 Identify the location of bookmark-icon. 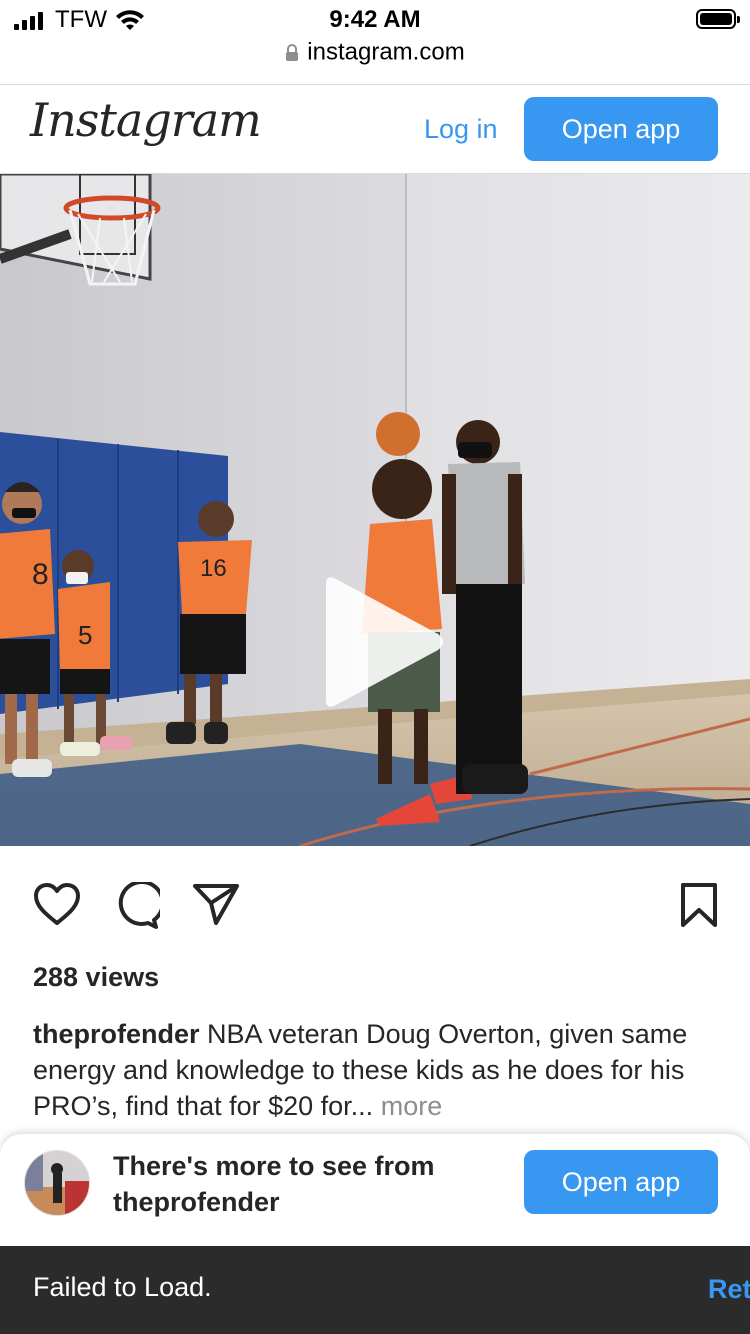
(699, 905).